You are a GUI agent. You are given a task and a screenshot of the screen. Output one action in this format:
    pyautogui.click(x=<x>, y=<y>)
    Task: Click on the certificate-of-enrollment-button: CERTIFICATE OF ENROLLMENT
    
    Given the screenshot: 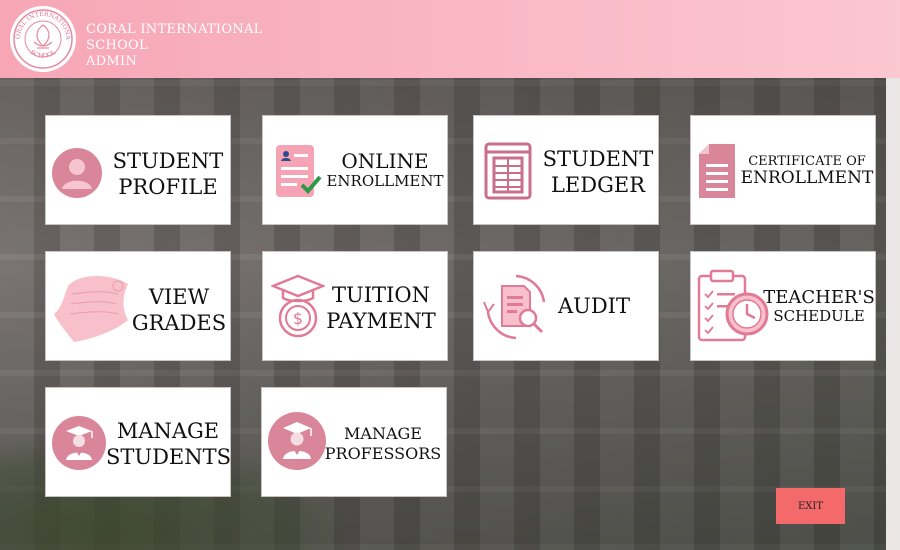 What is the action you would take?
    pyautogui.click(x=783, y=170)
    